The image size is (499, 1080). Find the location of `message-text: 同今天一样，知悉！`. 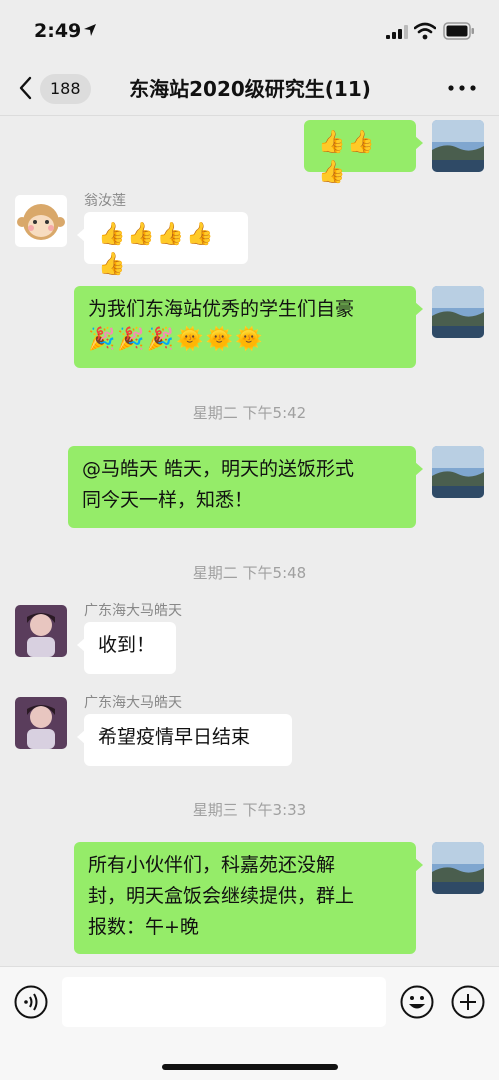

message-text: 同今天一样，知悉！ is located at coordinates (168, 500).